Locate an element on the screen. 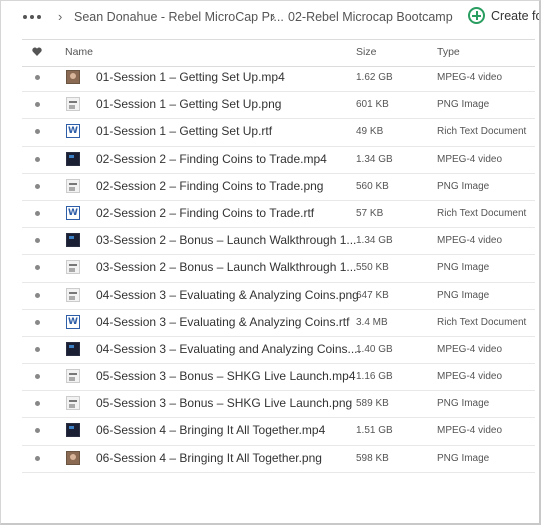 The width and height of the screenshot is (543, 527). heart-icon is located at coordinates (37, 51).